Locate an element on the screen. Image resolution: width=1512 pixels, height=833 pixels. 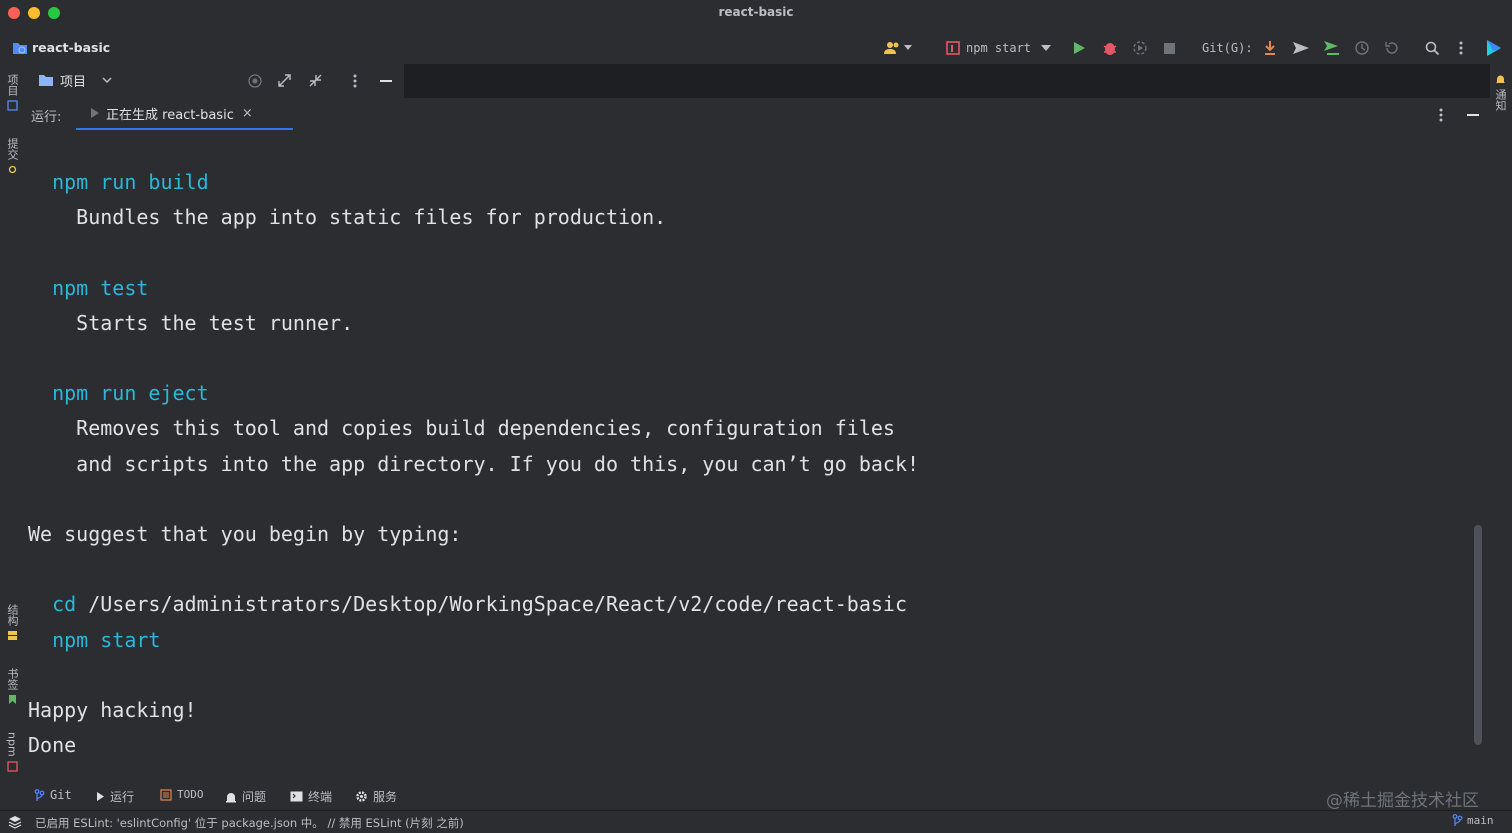
commit-push-icon is located at coordinates (1332, 48).